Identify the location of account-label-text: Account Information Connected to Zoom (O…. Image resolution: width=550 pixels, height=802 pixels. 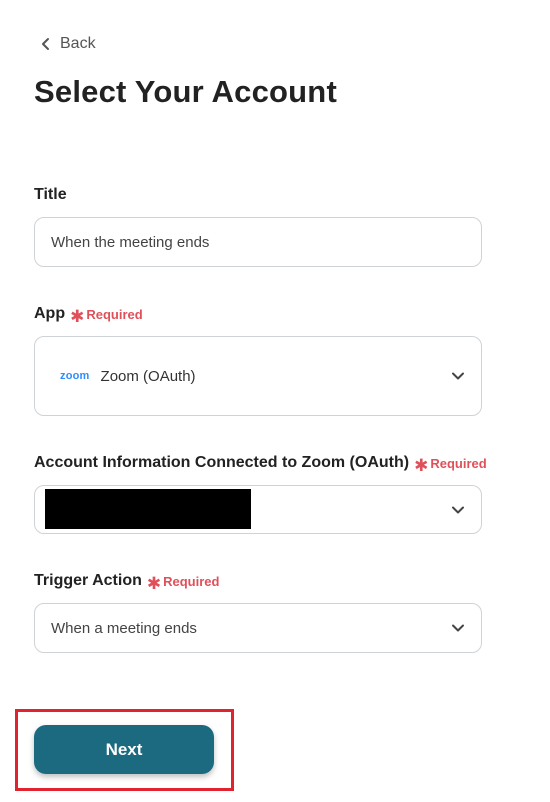
(222, 462).